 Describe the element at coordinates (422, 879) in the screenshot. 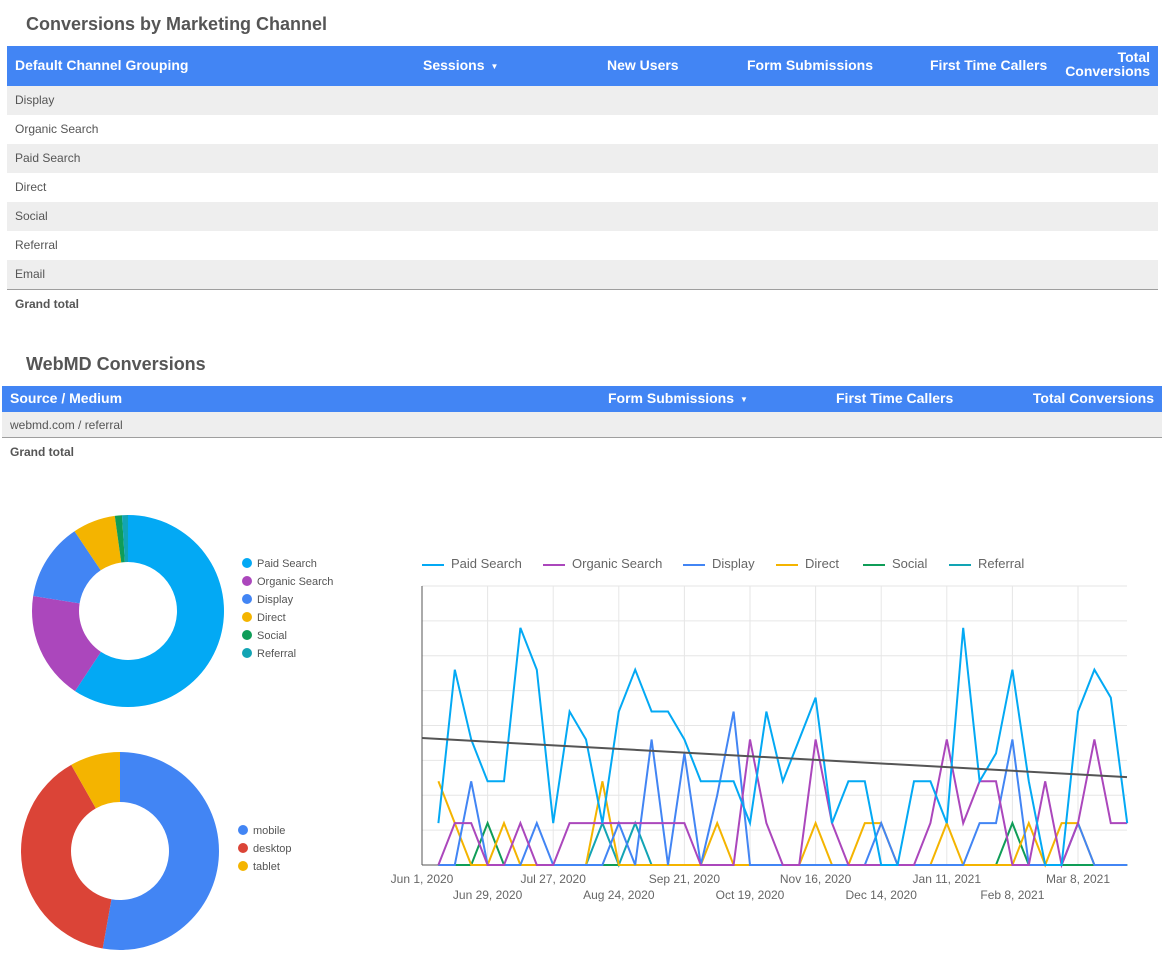

I see `x-tick-label: Jun 1, 2020` at that location.